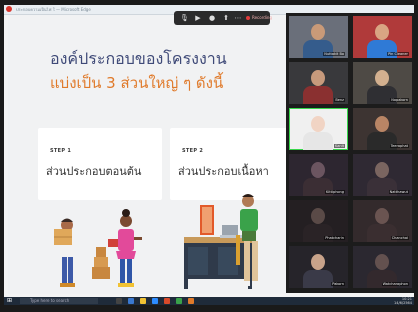  Describe the element at coordinates (334, 192) in the screenshot. I see `participant-name: Kittiphong` at that location.